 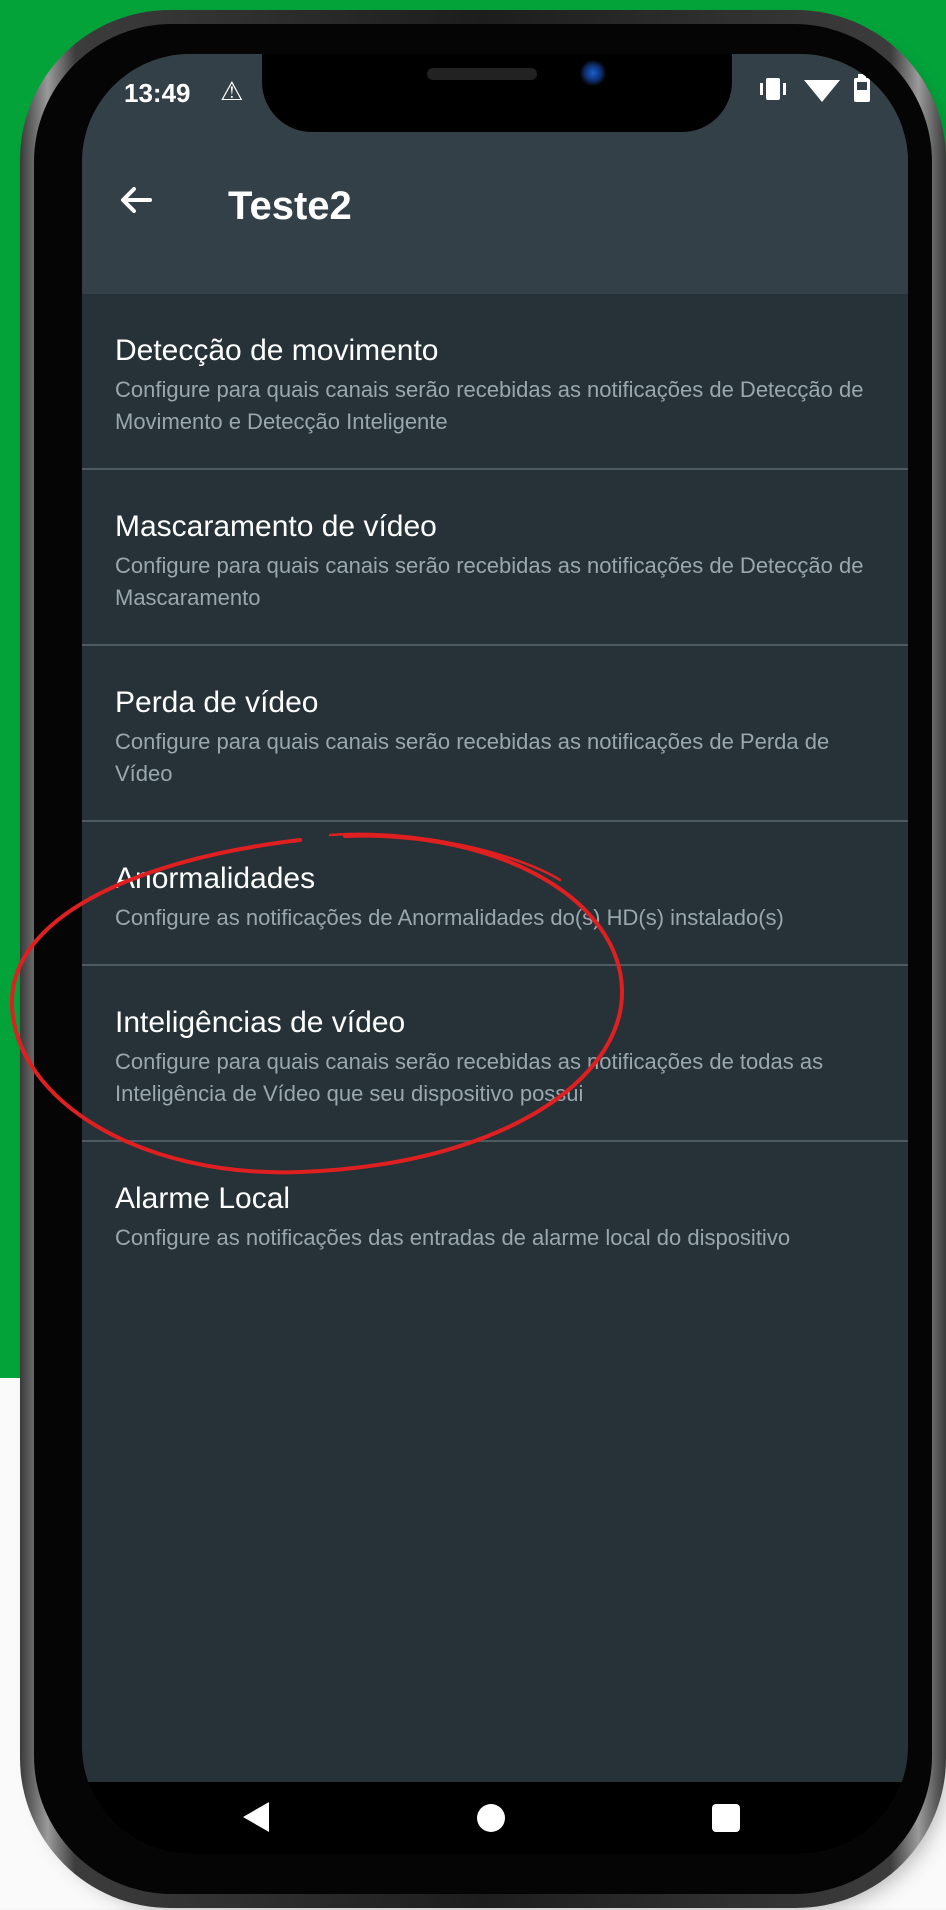 I want to click on list-item-title: Mascaramento de vídeo, so click(x=276, y=526).